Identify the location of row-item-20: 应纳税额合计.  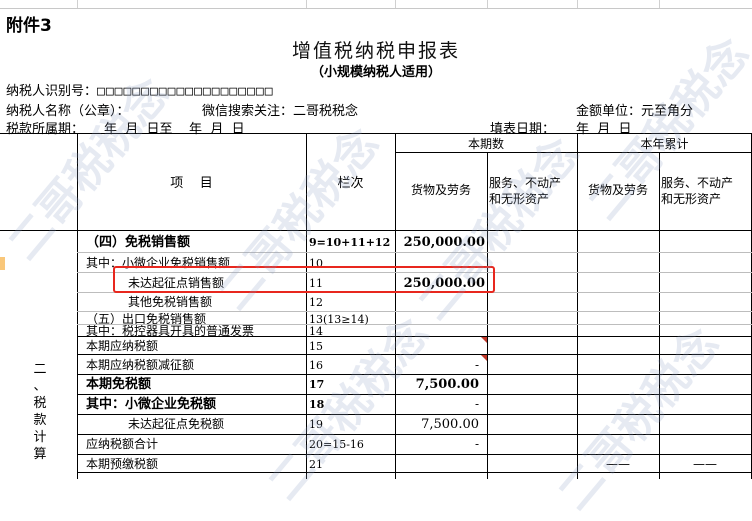
(122, 444).